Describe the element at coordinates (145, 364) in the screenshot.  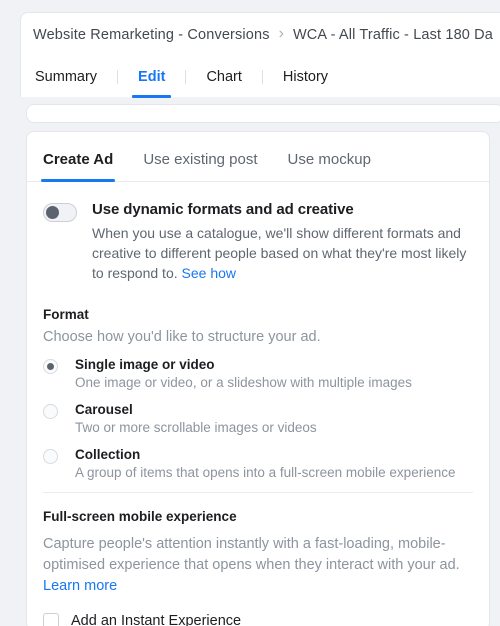
I see `format-option-title: Single image or video` at that location.